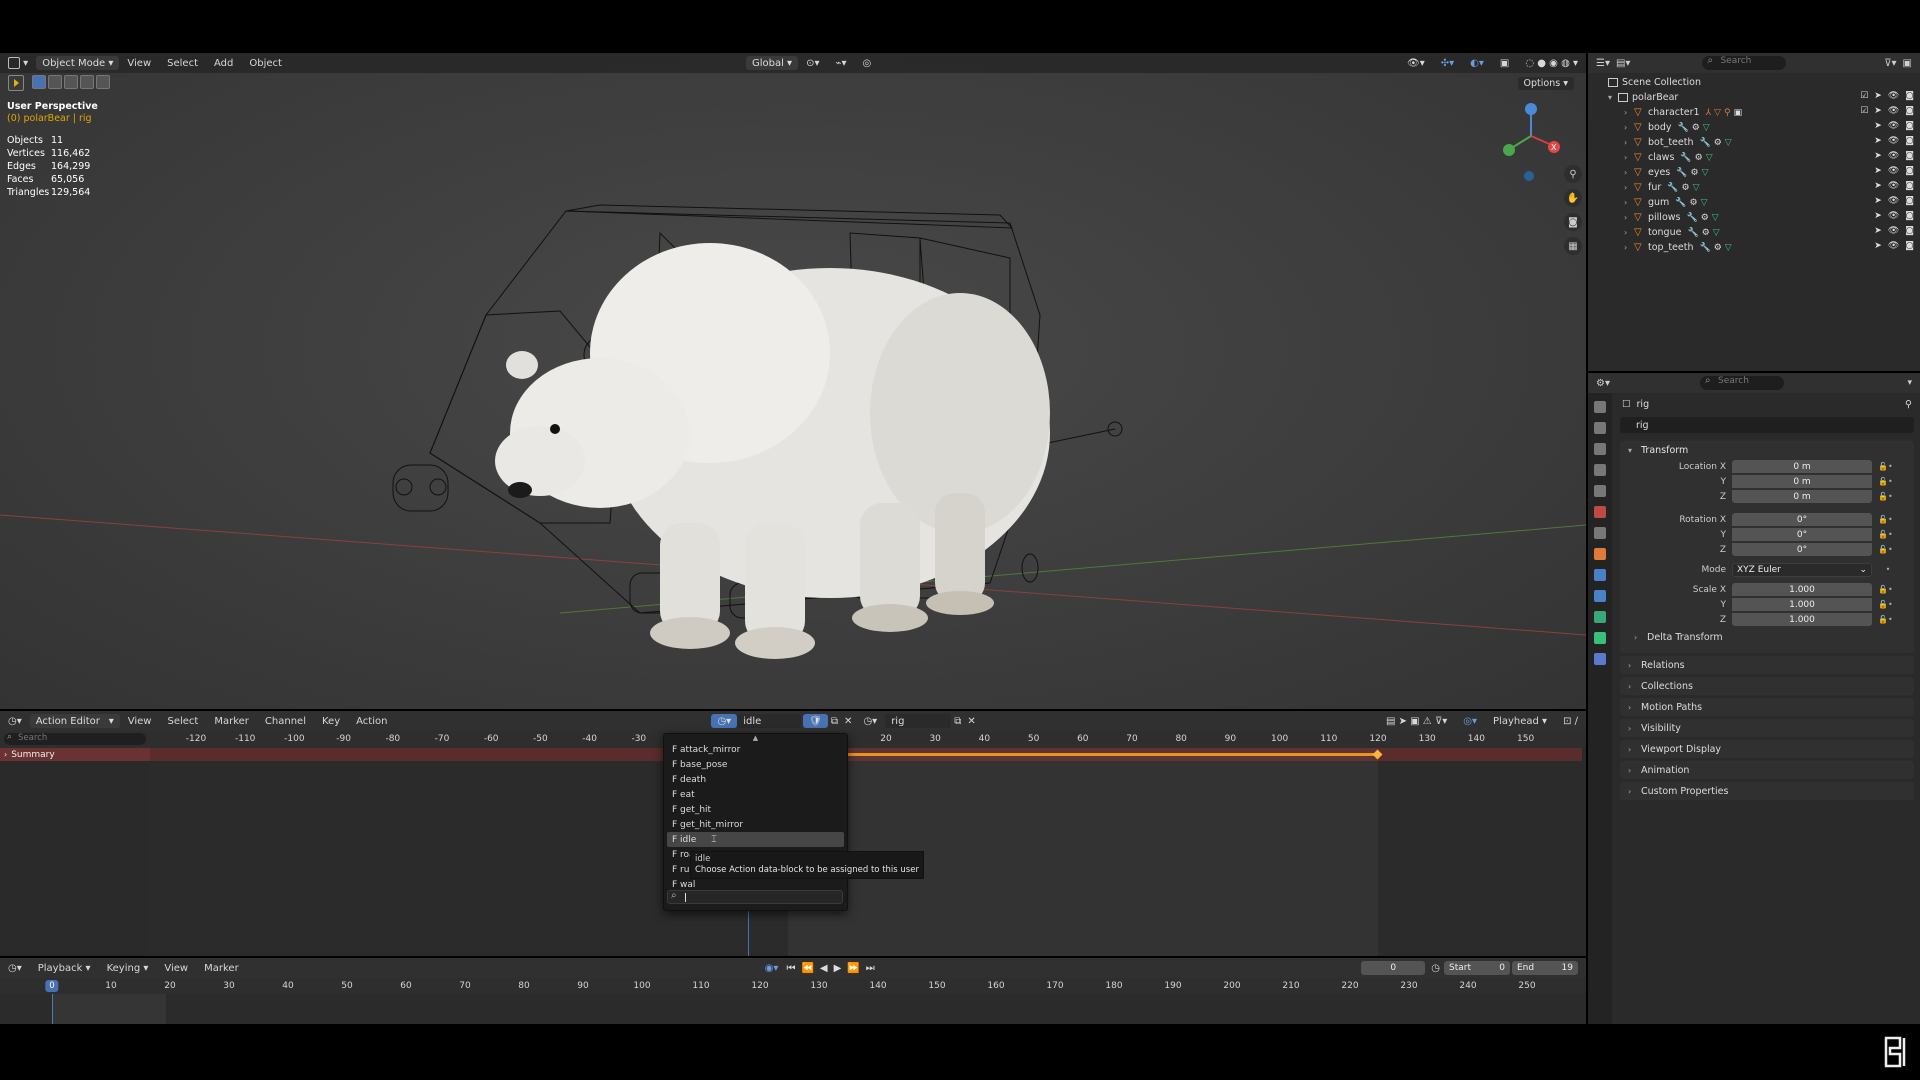  What do you see at coordinates (1802, 569) in the screenshot?
I see `rotation-mode-select: XYZ Euler ⌄` at bounding box center [1802, 569].